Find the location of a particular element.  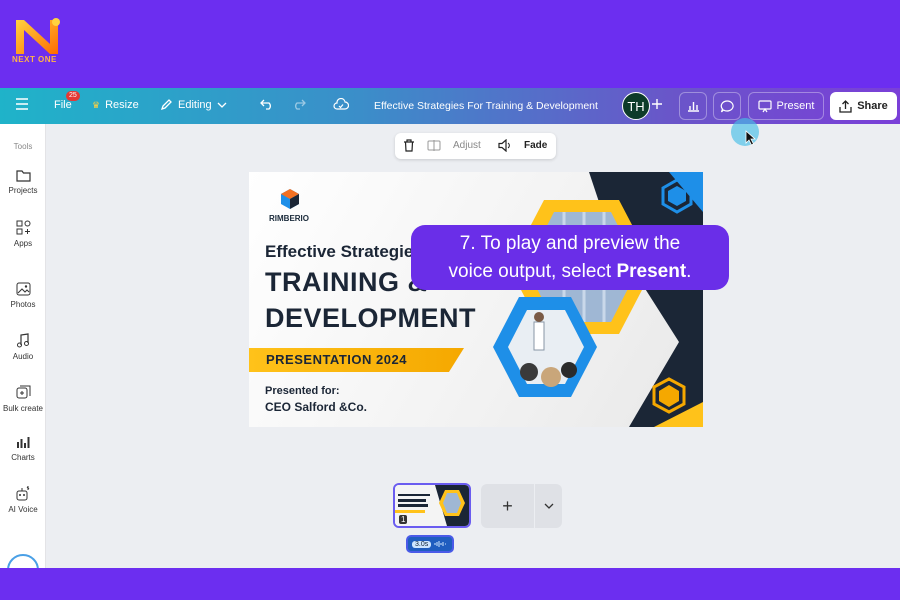

slide-heading-line1: TRAINING & is located at coordinates (346, 282).